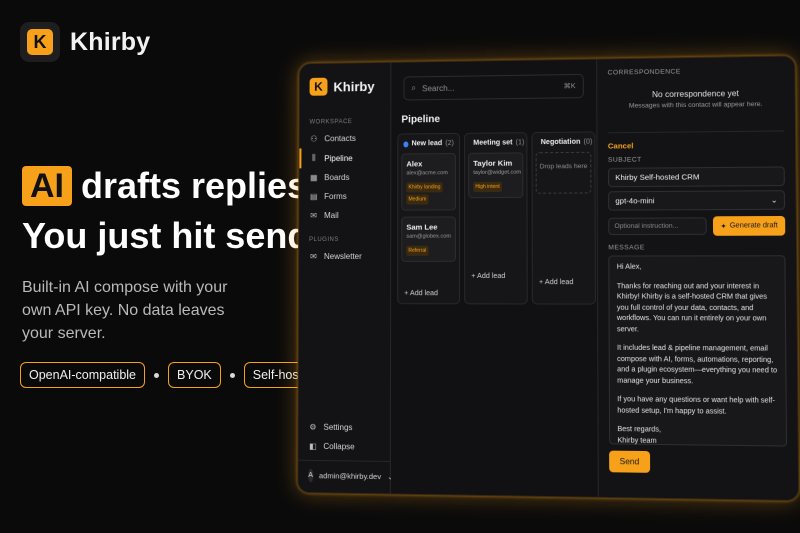 The width and height of the screenshot is (800, 533). What do you see at coordinates (338, 427) in the screenshot?
I see `sidebar-item-label: Settings` at bounding box center [338, 427].